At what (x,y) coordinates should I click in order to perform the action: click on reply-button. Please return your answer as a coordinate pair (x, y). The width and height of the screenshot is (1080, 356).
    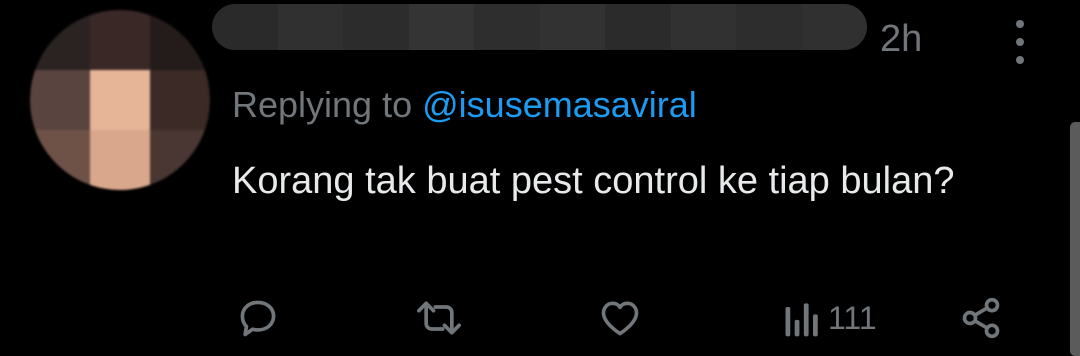
    Looking at the image, I should click on (258, 318).